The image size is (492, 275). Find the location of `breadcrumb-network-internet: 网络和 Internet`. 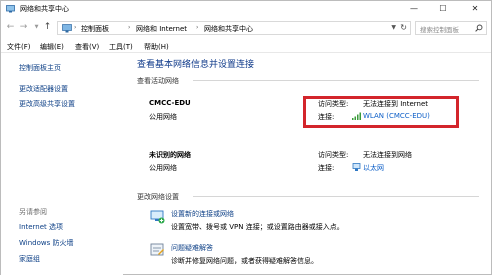

breadcrumb-network-internet: 网络和 Internet is located at coordinates (161, 29).